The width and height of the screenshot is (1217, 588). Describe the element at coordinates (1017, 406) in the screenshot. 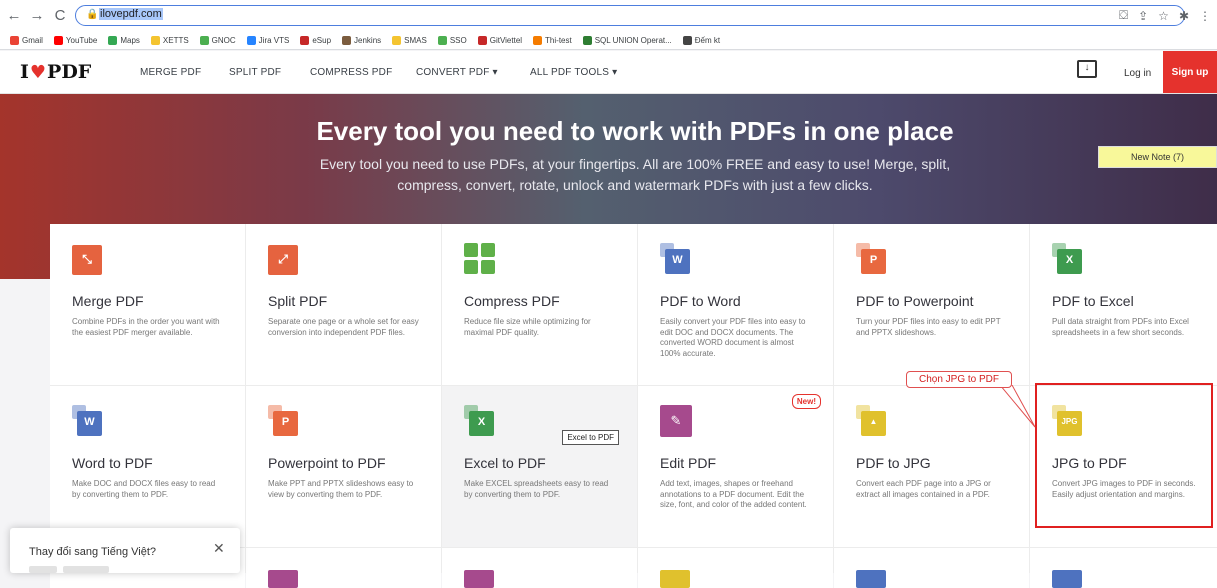

I see `callout-pointer` at that location.